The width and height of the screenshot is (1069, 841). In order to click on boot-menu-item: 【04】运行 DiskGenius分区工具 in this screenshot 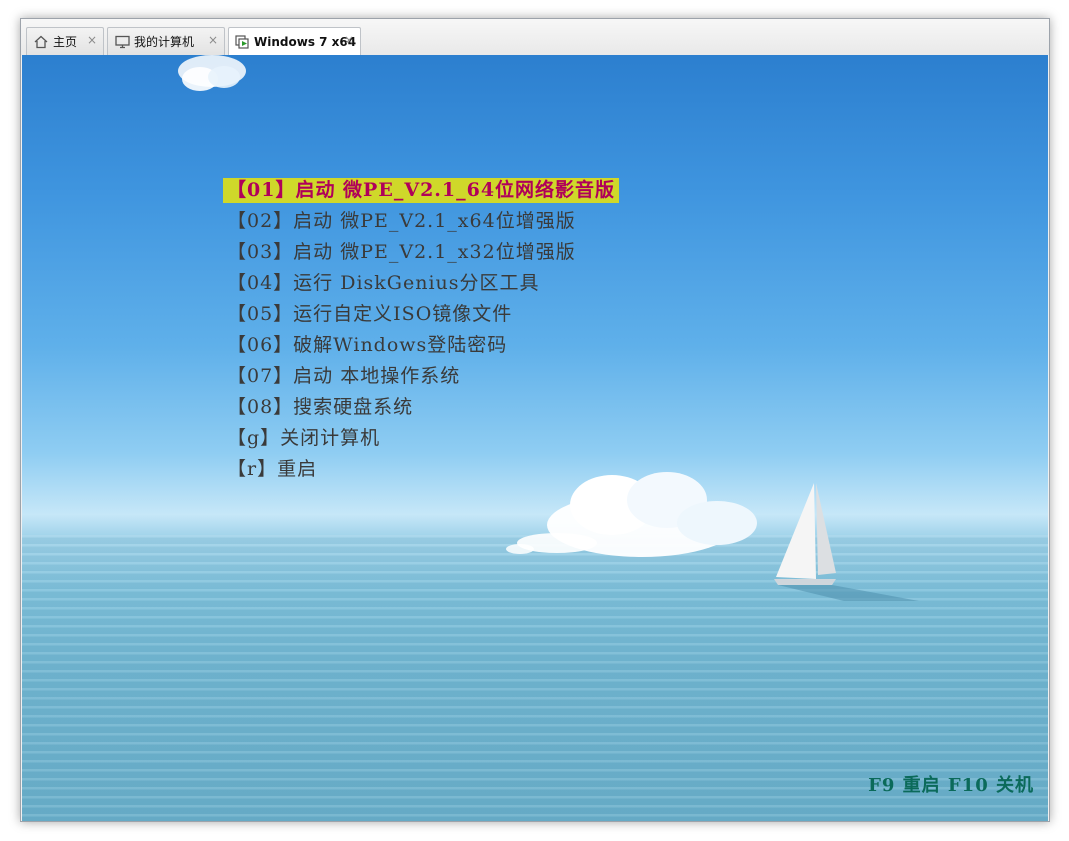, I will do `click(421, 283)`.